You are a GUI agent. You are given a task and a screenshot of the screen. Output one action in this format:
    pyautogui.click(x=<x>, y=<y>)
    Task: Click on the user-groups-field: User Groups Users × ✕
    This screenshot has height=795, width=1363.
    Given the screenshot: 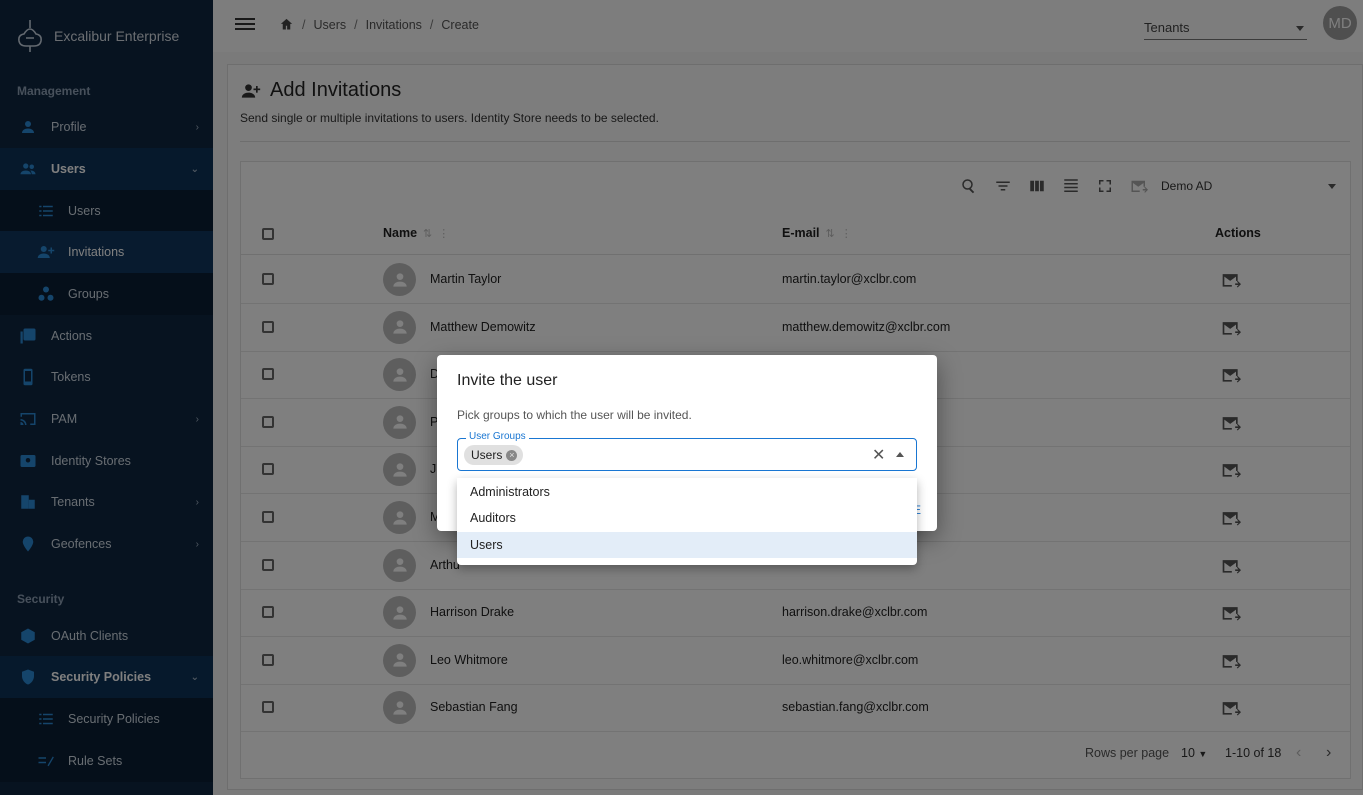 What is the action you would take?
    pyautogui.click(x=687, y=451)
    